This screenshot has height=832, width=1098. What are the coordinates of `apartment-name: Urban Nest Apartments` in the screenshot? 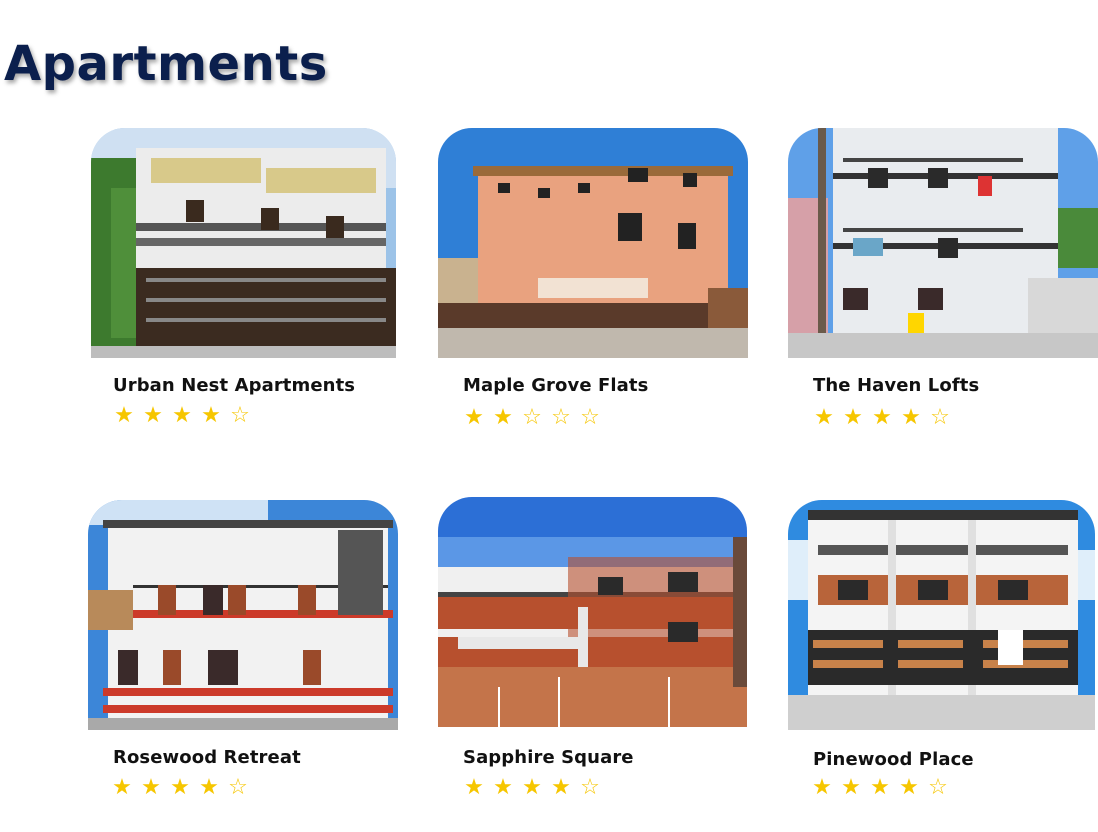 It's located at (234, 385).